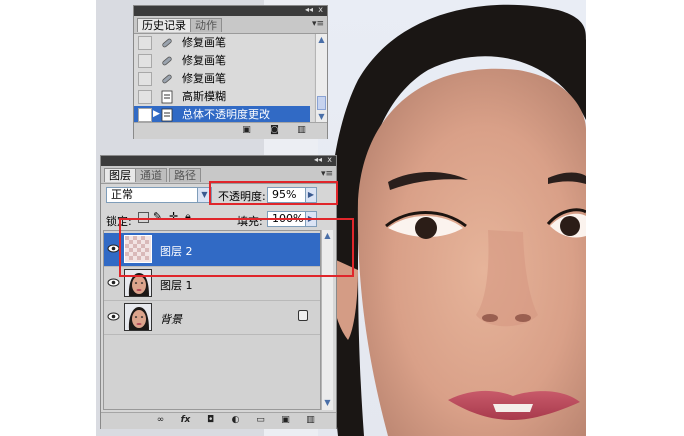 This screenshot has height=436, width=684. I want to click on mask-icon: ◘, so click(210, 420).